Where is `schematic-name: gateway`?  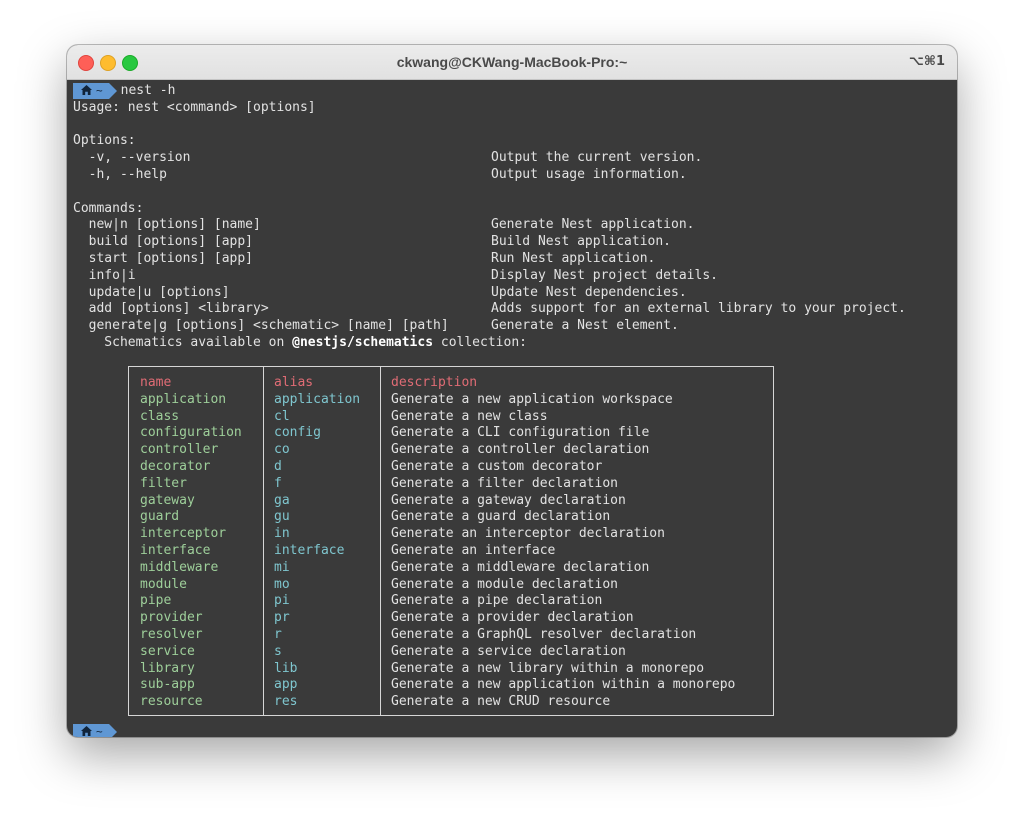 schematic-name: gateway is located at coordinates (167, 500).